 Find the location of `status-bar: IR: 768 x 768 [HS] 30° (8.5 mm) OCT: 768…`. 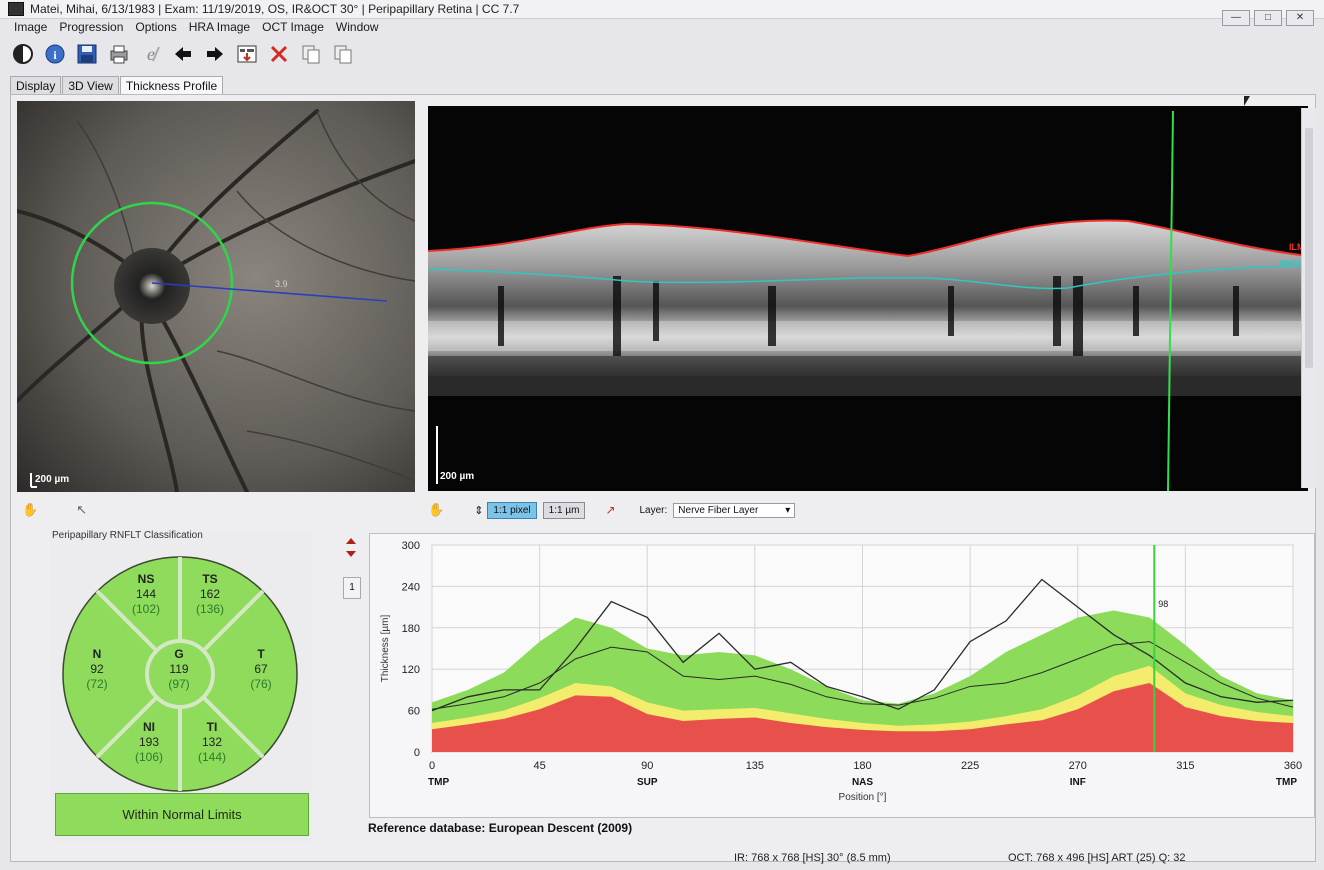

status-bar: IR: 768 x 768 [HS] 30° (8.5 mm) OCT: 768… is located at coordinates (662, 859).